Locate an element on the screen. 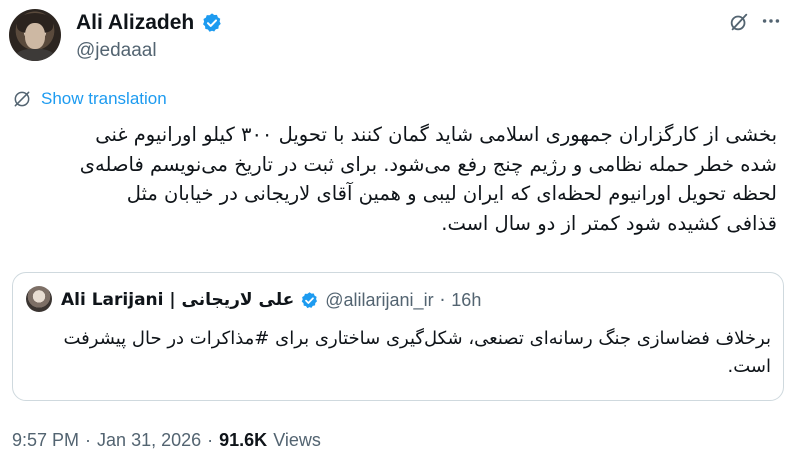 The width and height of the screenshot is (793, 451). avatar-face is located at coordinates (35, 36).